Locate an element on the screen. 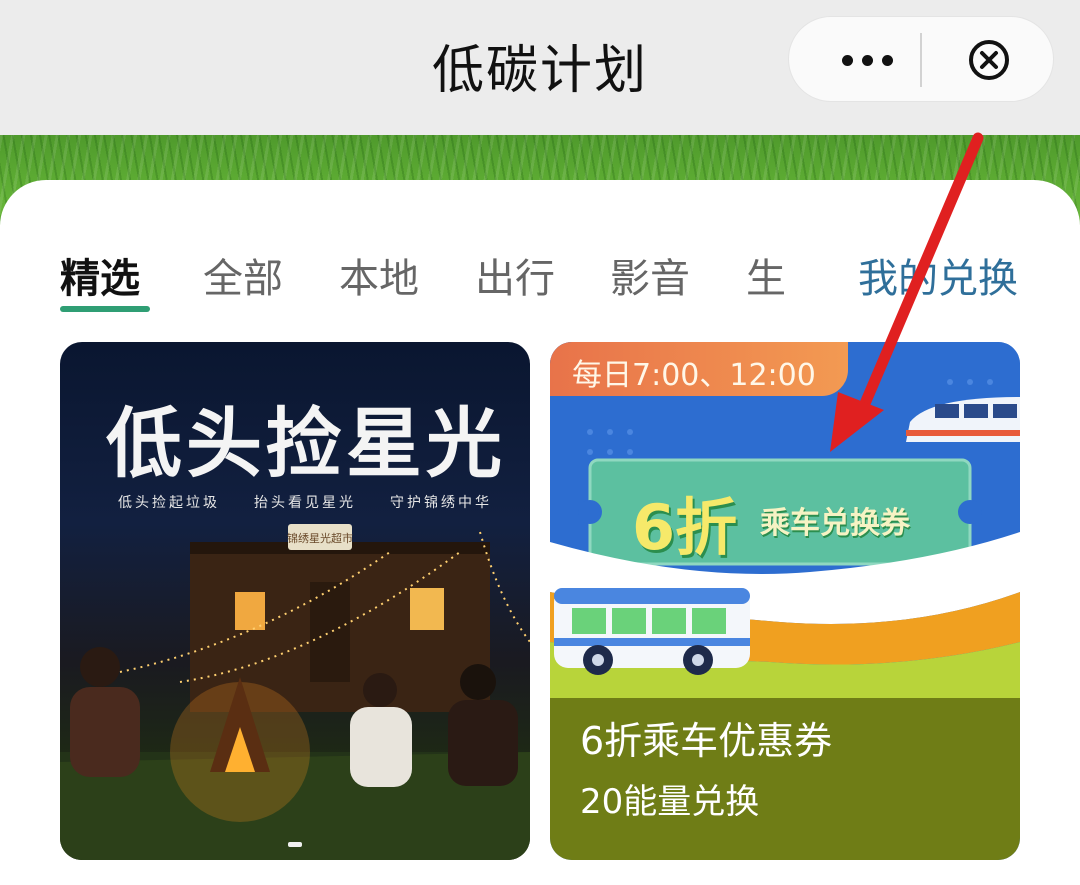 This screenshot has width=1080, height=885. close-circle-icon is located at coordinates (989, 60).